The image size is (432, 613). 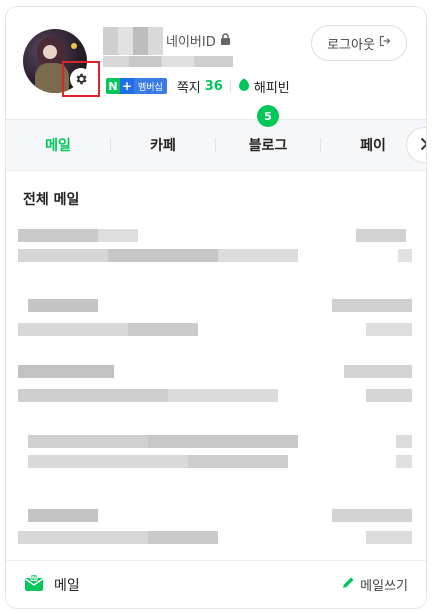 I want to click on status-divider, so click(x=230, y=86).